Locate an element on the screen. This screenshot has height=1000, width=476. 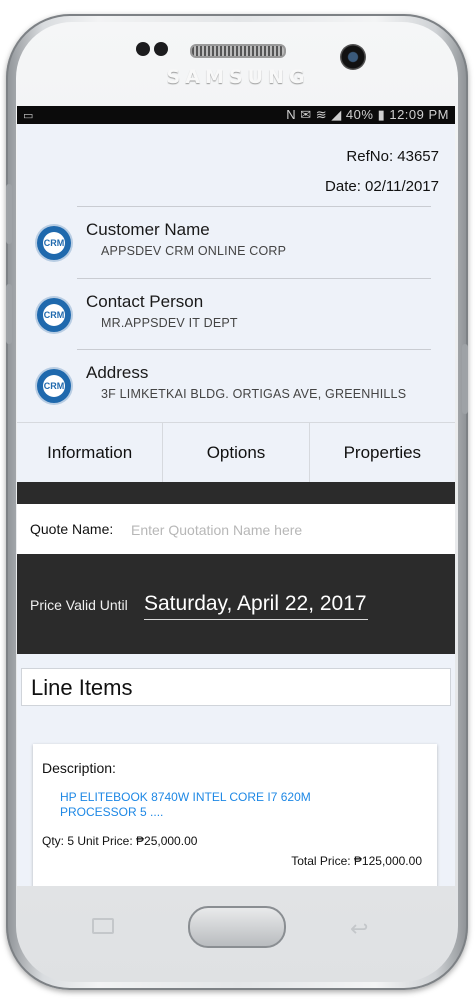
contact-person-row: CRM Contact Person MR.APPSDEV IT DEPT is located at coordinates (237, 317).